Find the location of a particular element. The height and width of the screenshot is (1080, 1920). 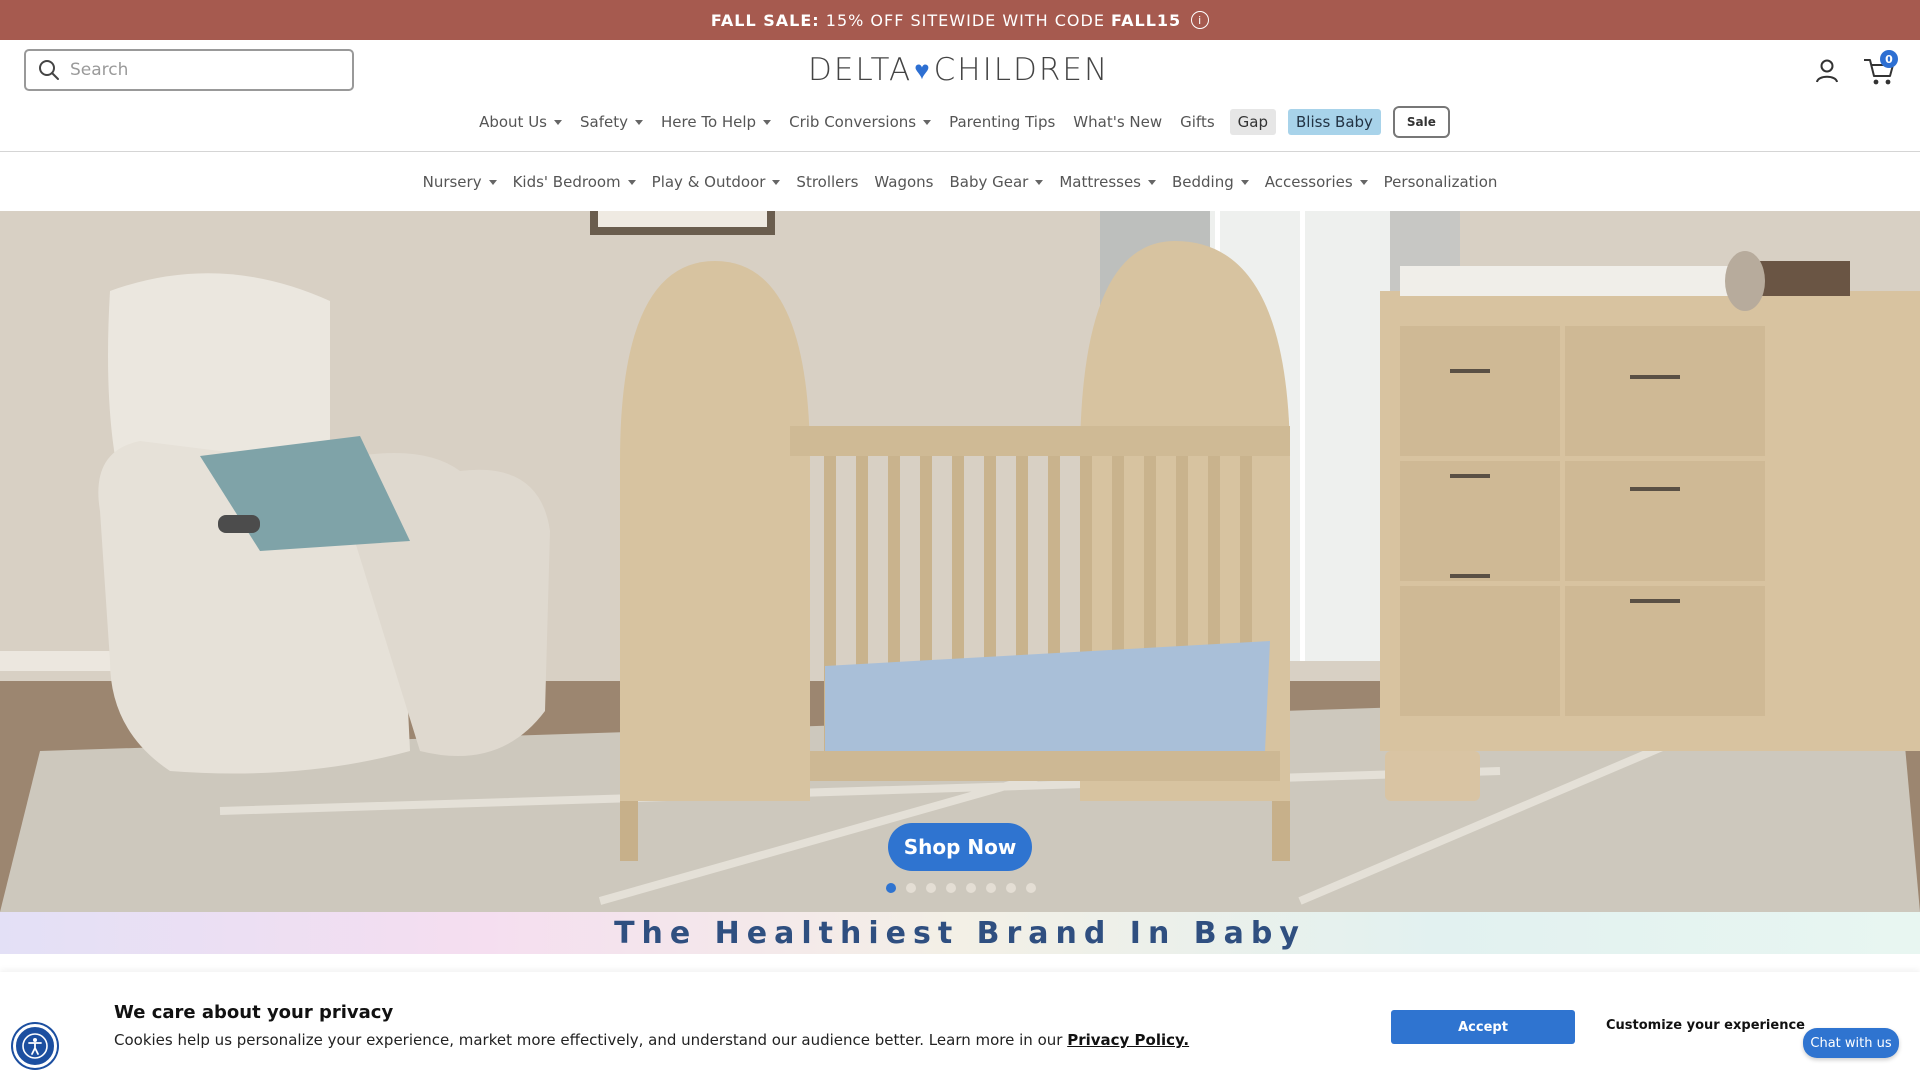

cat-nursery: Nursery is located at coordinates (460, 182).